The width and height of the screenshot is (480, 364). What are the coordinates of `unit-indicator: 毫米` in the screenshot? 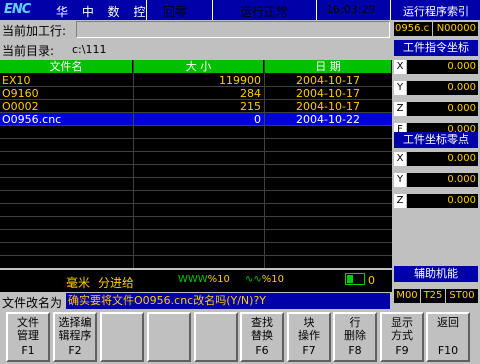 It's located at (78, 283).